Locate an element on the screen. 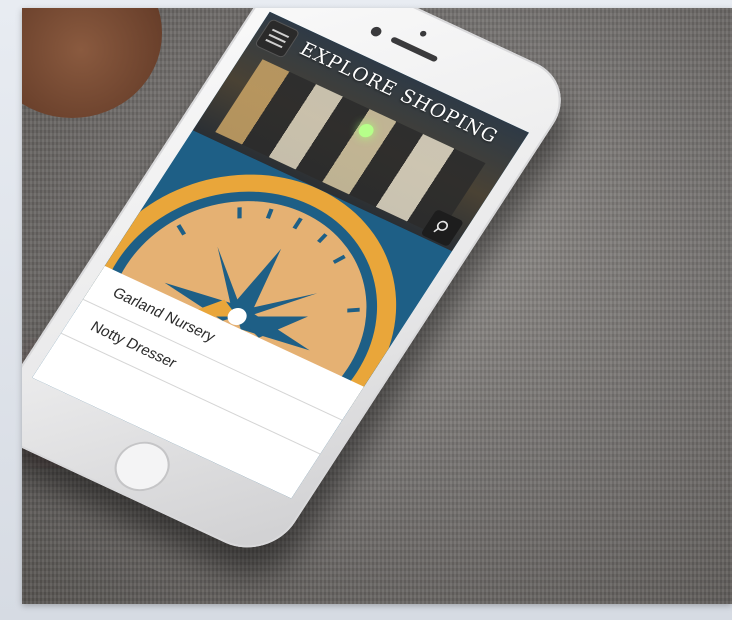  phone-sensor is located at coordinates (423, 33).